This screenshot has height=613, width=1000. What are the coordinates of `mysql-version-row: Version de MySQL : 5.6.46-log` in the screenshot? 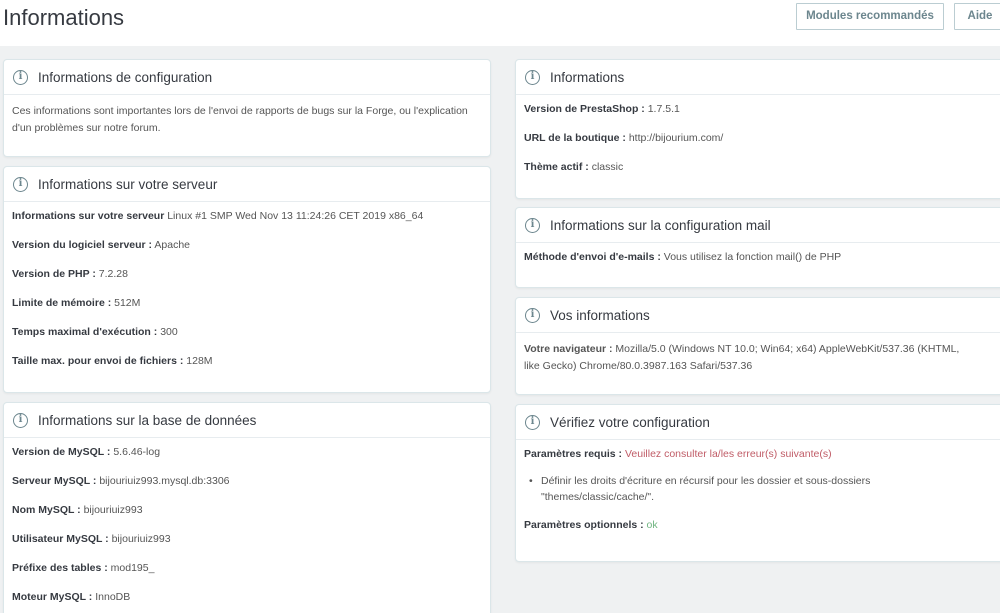 It's located at (86, 452).